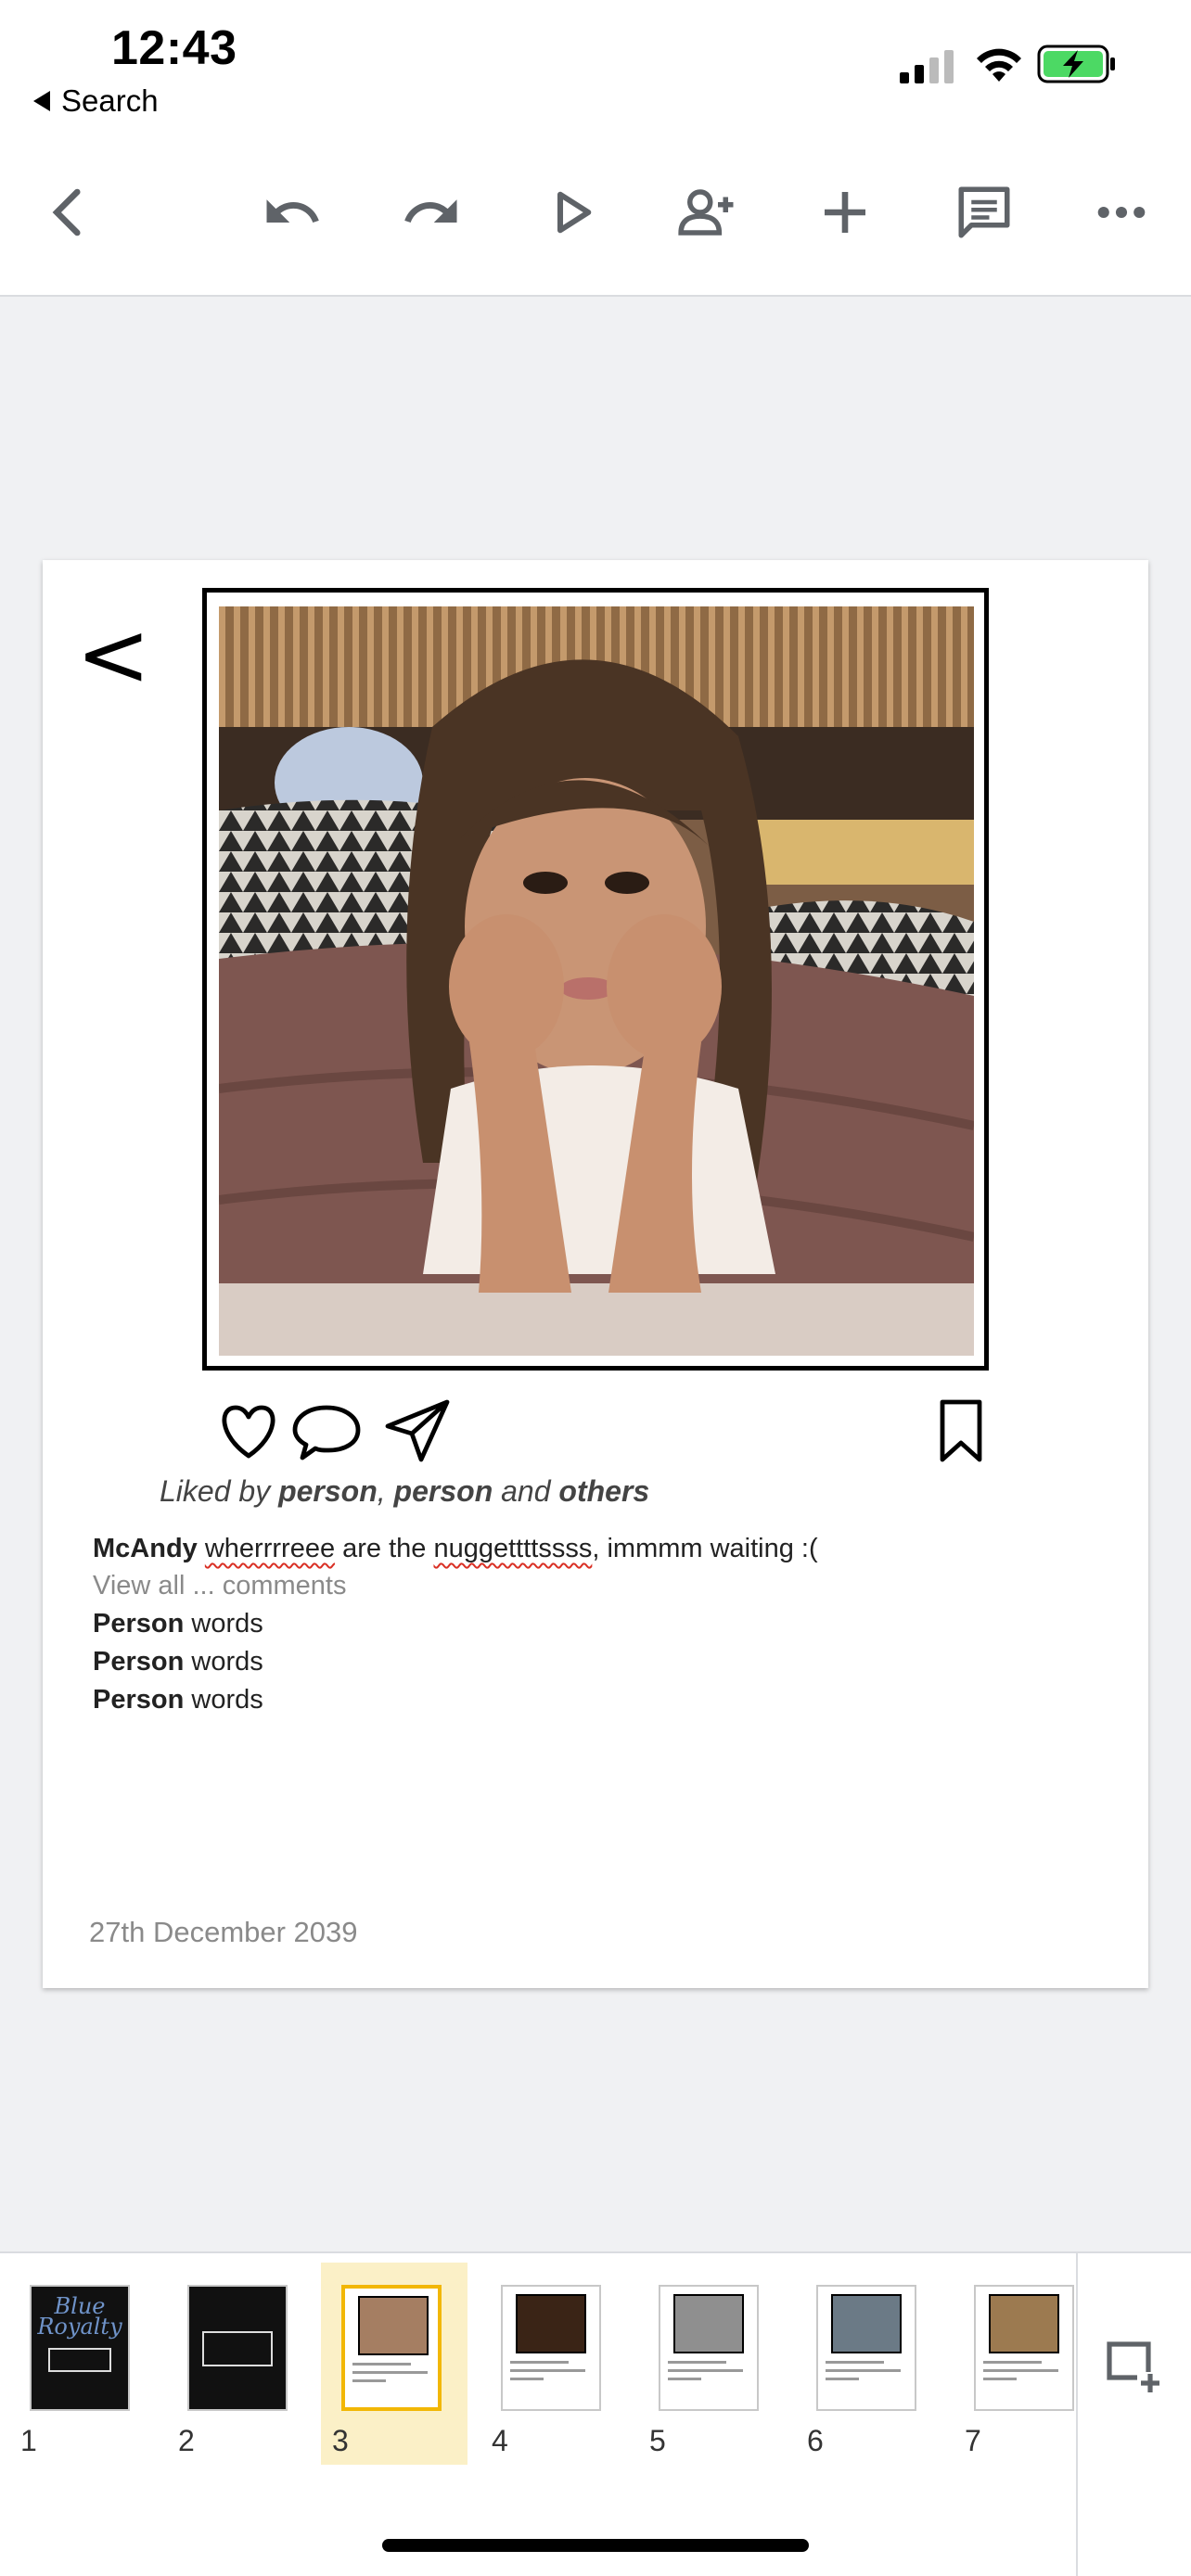 The width and height of the screenshot is (1191, 2576). I want to click on likes-others: others, so click(604, 1491).